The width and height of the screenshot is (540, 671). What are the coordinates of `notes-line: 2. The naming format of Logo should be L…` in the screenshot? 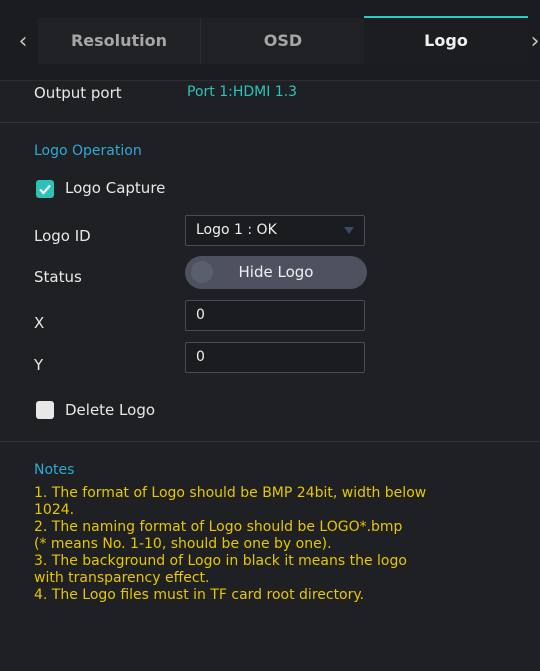 It's located at (218, 527).